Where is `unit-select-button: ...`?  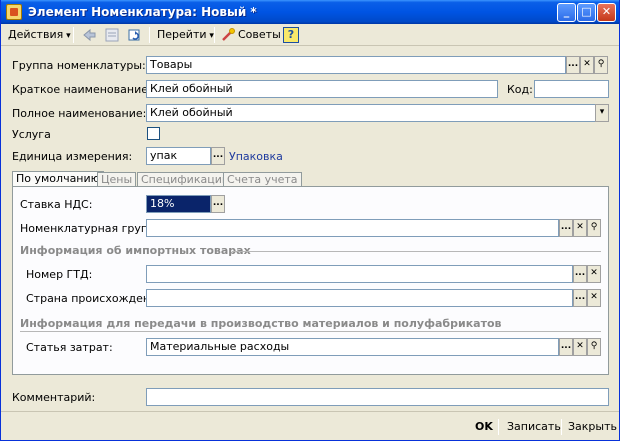 unit-select-button: ... is located at coordinates (218, 156).